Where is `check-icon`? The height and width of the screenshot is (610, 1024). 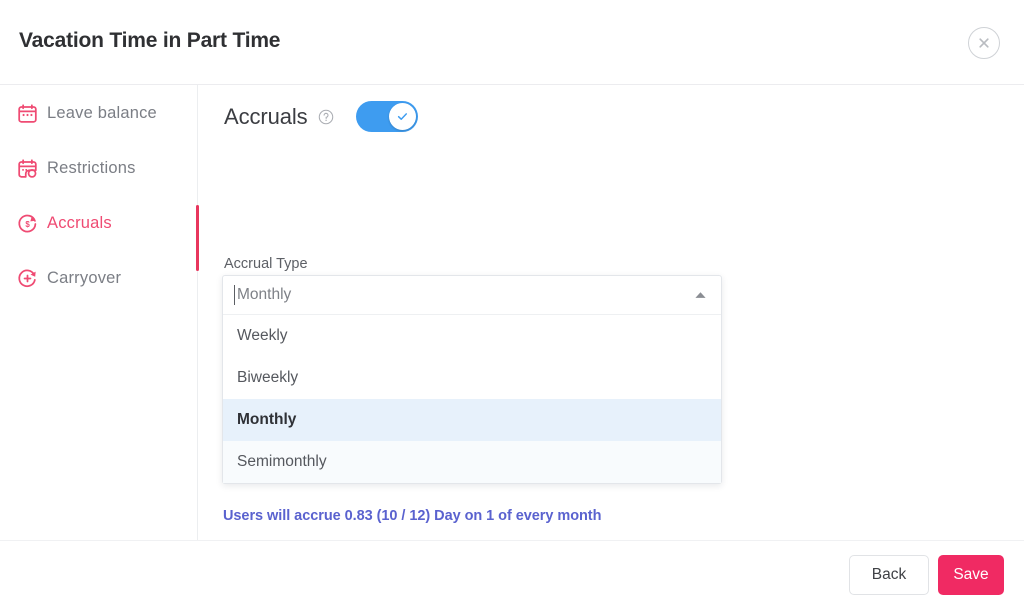
check-icon is located at coordinates (402, 116).